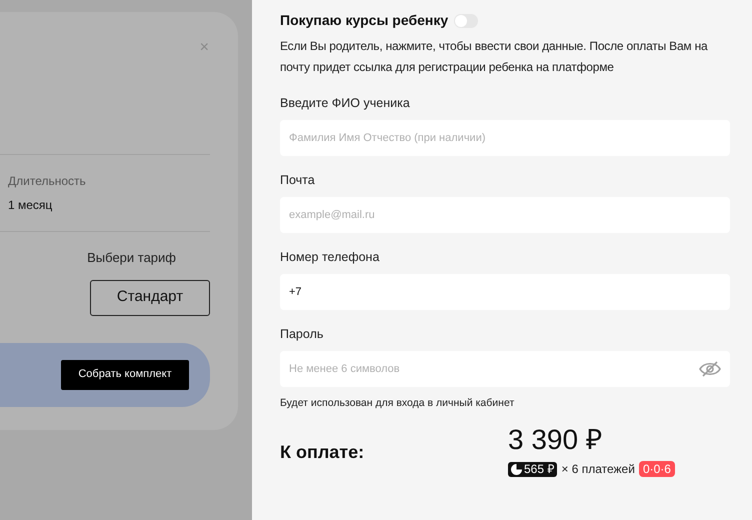 This screenshot has width=752, height=520. What do you see at coordinates (345, 103) in the screenshot?
I see `field-label: Введите ФИО ученика` at bounding box center [345, 103].